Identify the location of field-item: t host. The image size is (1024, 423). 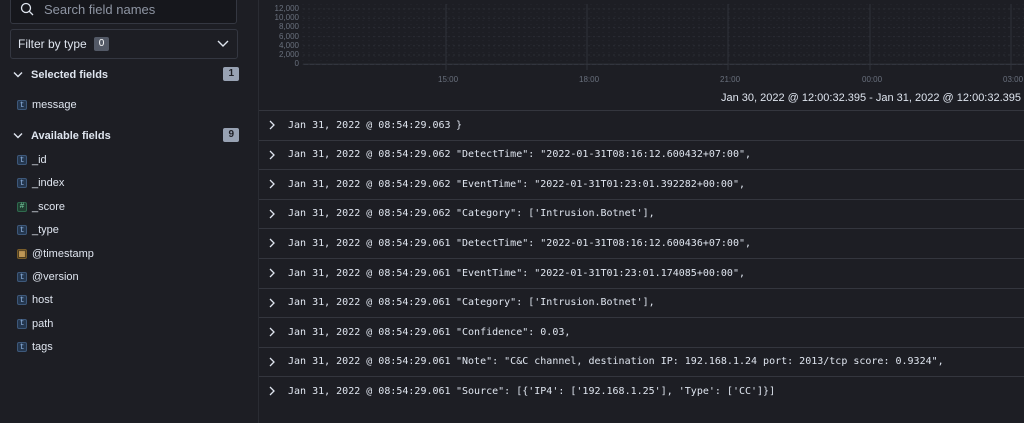
(35, 300).